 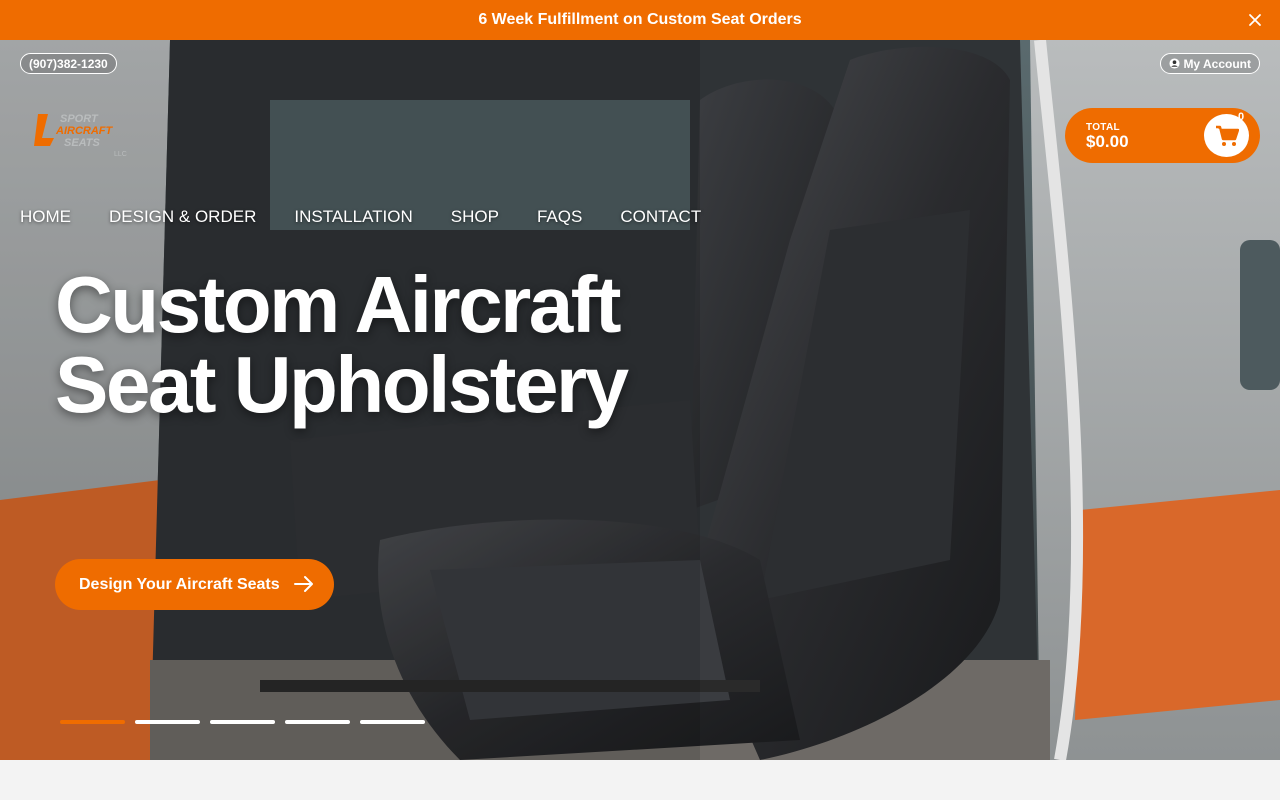 I want to click on cart-widget: TOTAL $0.00 0, so click(x=1162, y=135).